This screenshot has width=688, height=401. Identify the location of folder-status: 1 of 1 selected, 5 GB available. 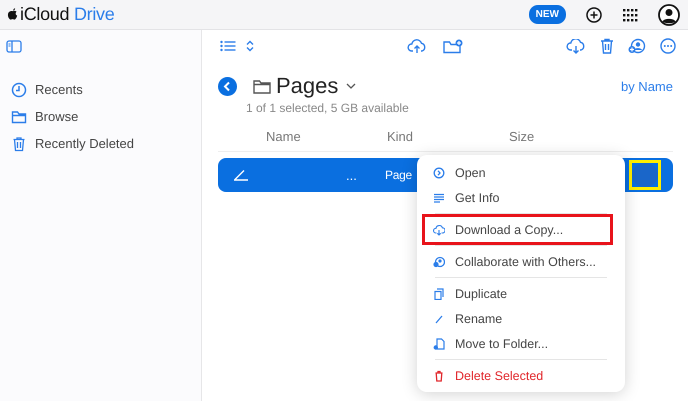
(327, 108).